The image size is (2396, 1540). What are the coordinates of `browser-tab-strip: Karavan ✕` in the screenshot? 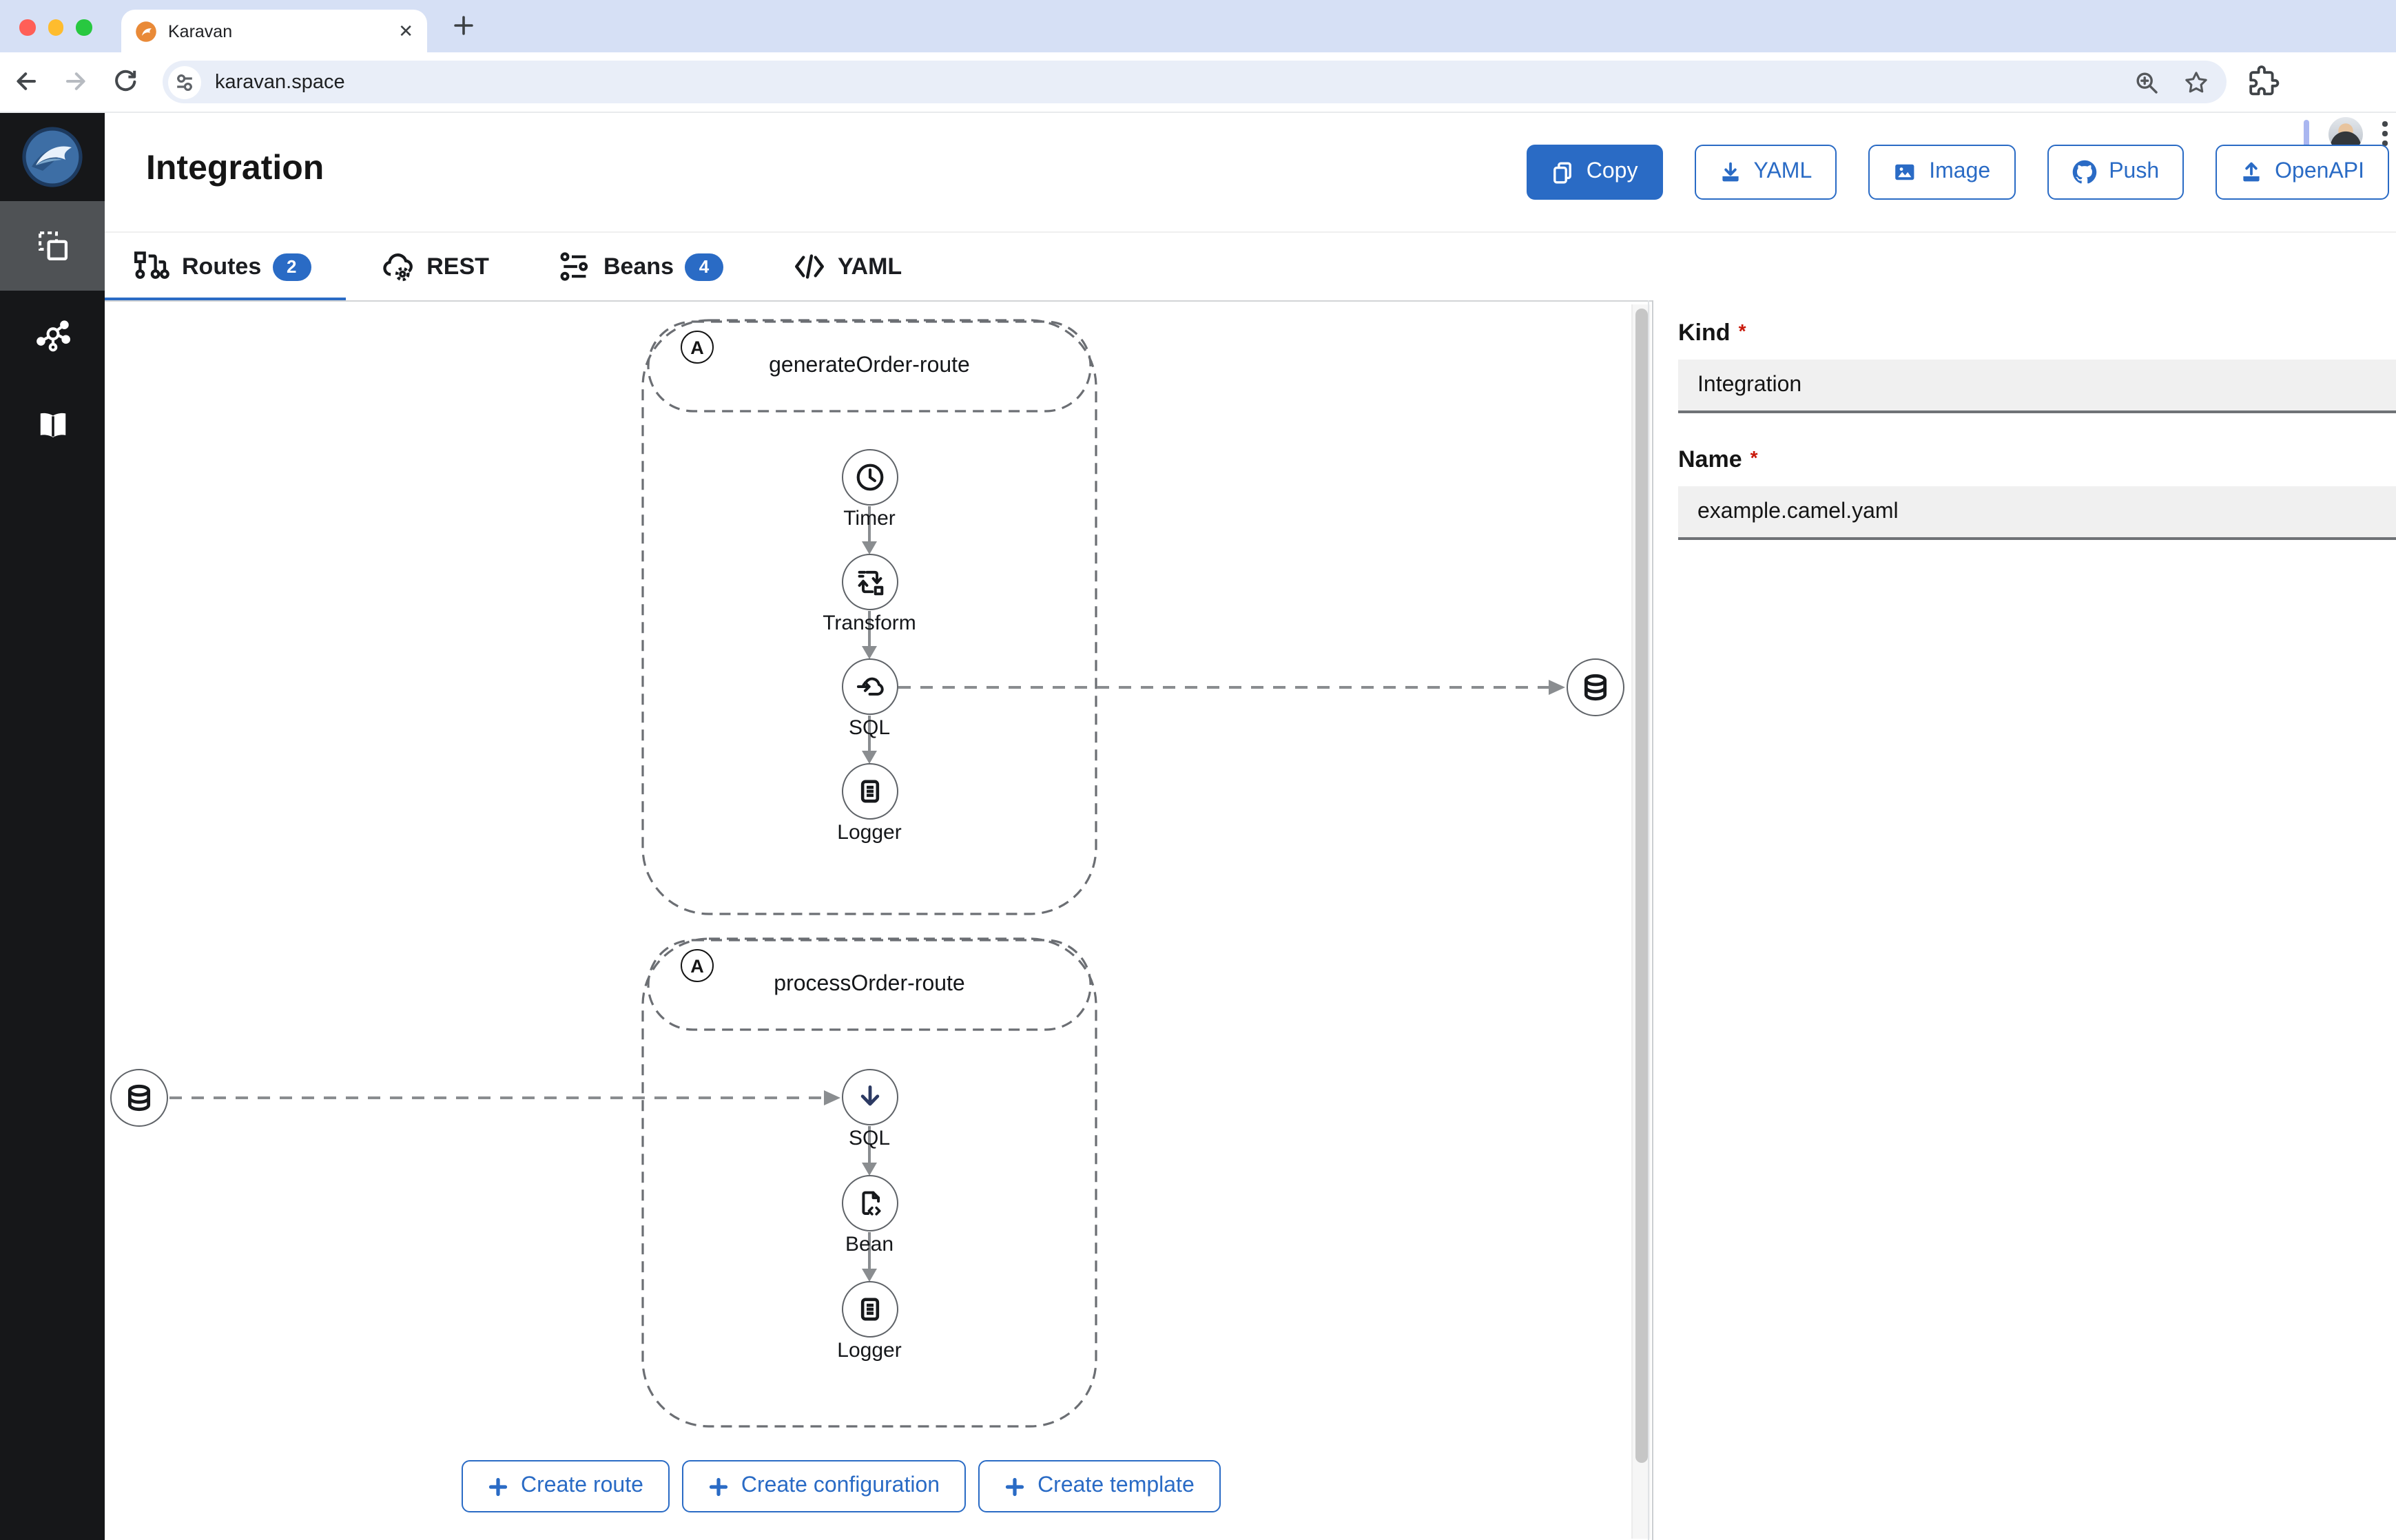 It's located at (1198, 26).